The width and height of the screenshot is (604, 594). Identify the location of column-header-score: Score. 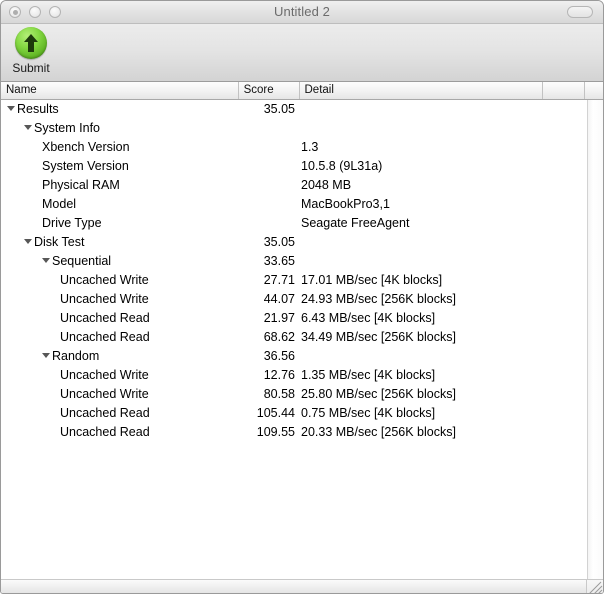
(269, 90).